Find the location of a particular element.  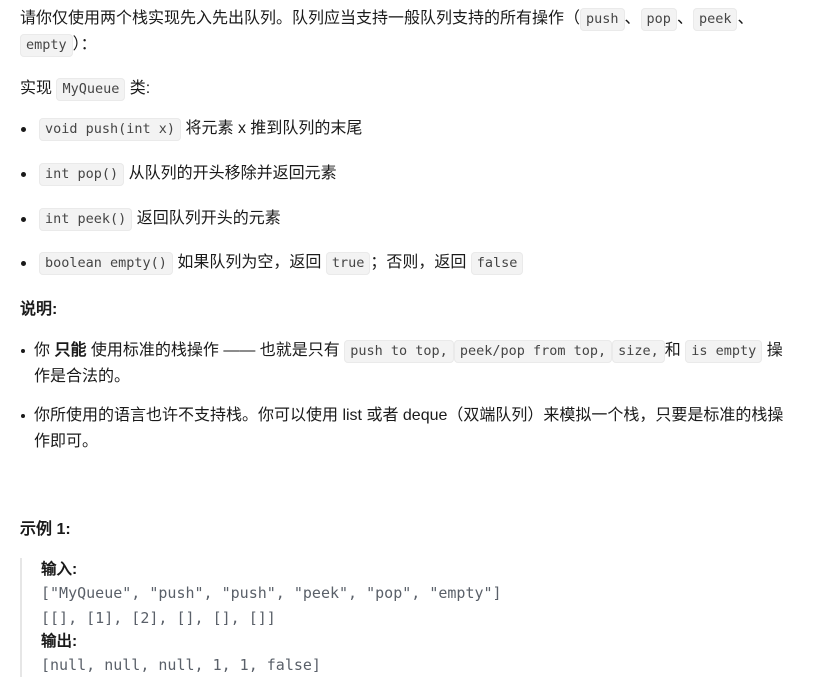

code-span-push: push is located at coordinates (602, 19).